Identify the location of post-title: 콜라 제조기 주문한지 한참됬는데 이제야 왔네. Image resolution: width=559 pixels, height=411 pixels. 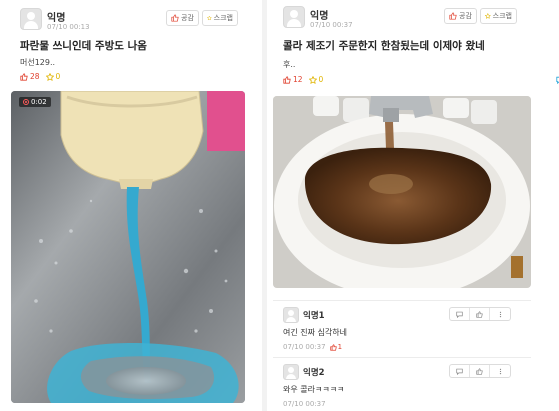
(384, 46).